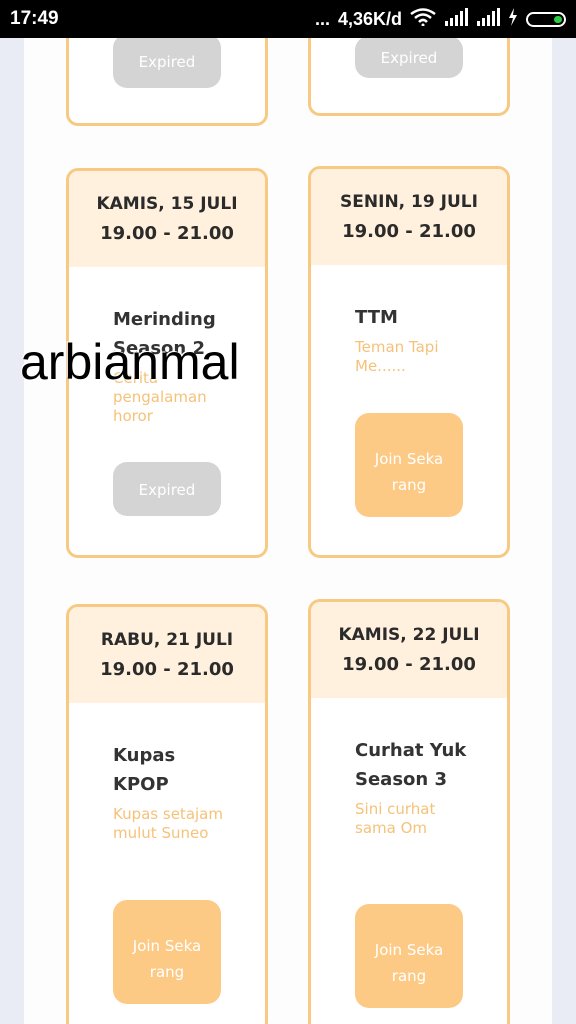  I want to click on card-title: Curhat Yuk Season 3, so click(411, 765).